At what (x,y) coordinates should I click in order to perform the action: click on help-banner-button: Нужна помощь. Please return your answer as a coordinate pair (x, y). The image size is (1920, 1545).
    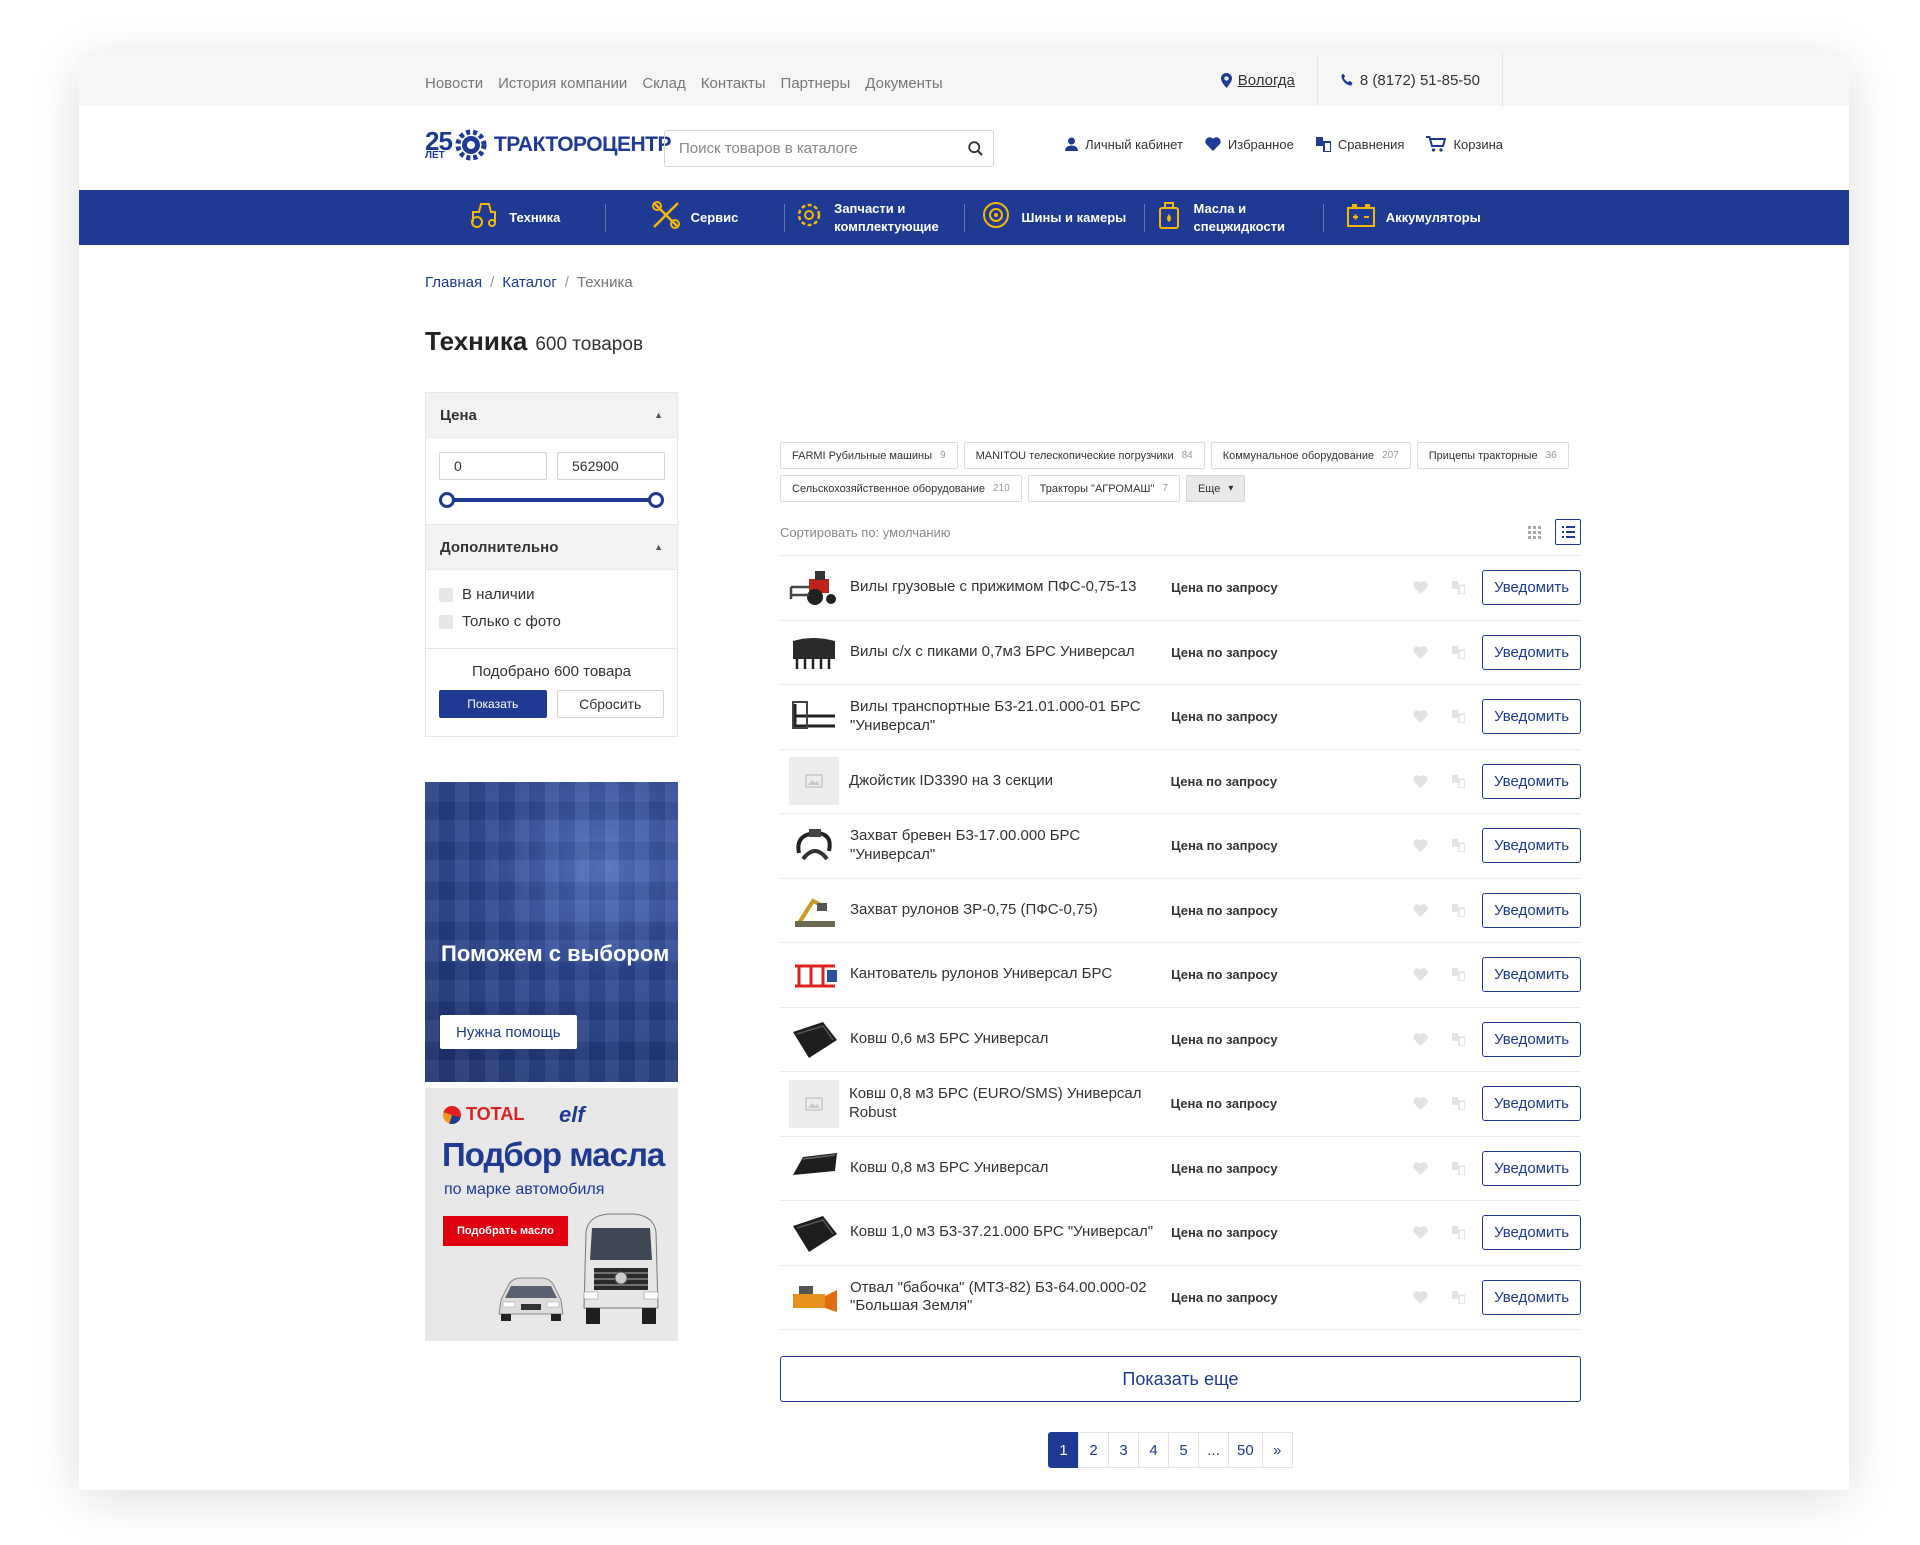
    Looking at the image, I should click on (508, 1032).